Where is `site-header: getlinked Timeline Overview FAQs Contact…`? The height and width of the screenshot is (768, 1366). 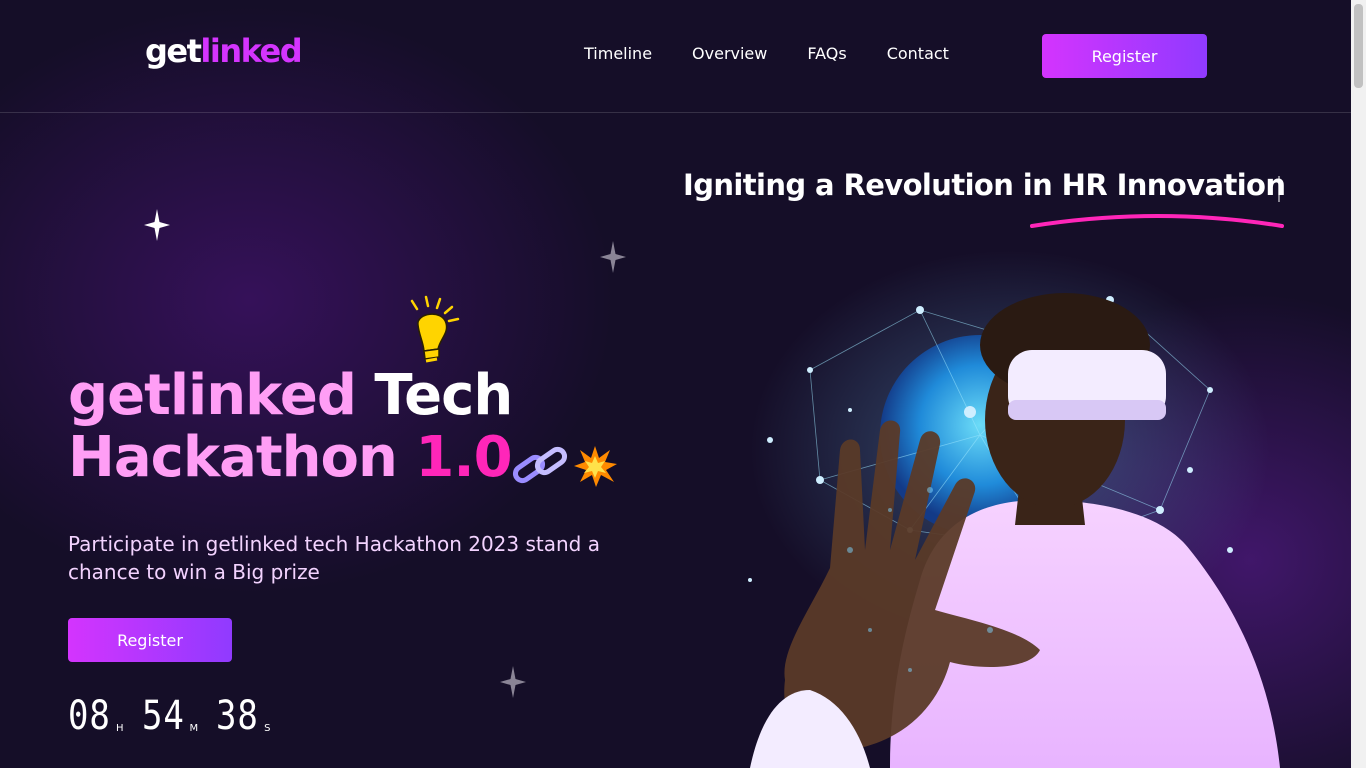
site-header: getlinked Timeline Overview FAQs Contact… is located at coordinates (675, 56).